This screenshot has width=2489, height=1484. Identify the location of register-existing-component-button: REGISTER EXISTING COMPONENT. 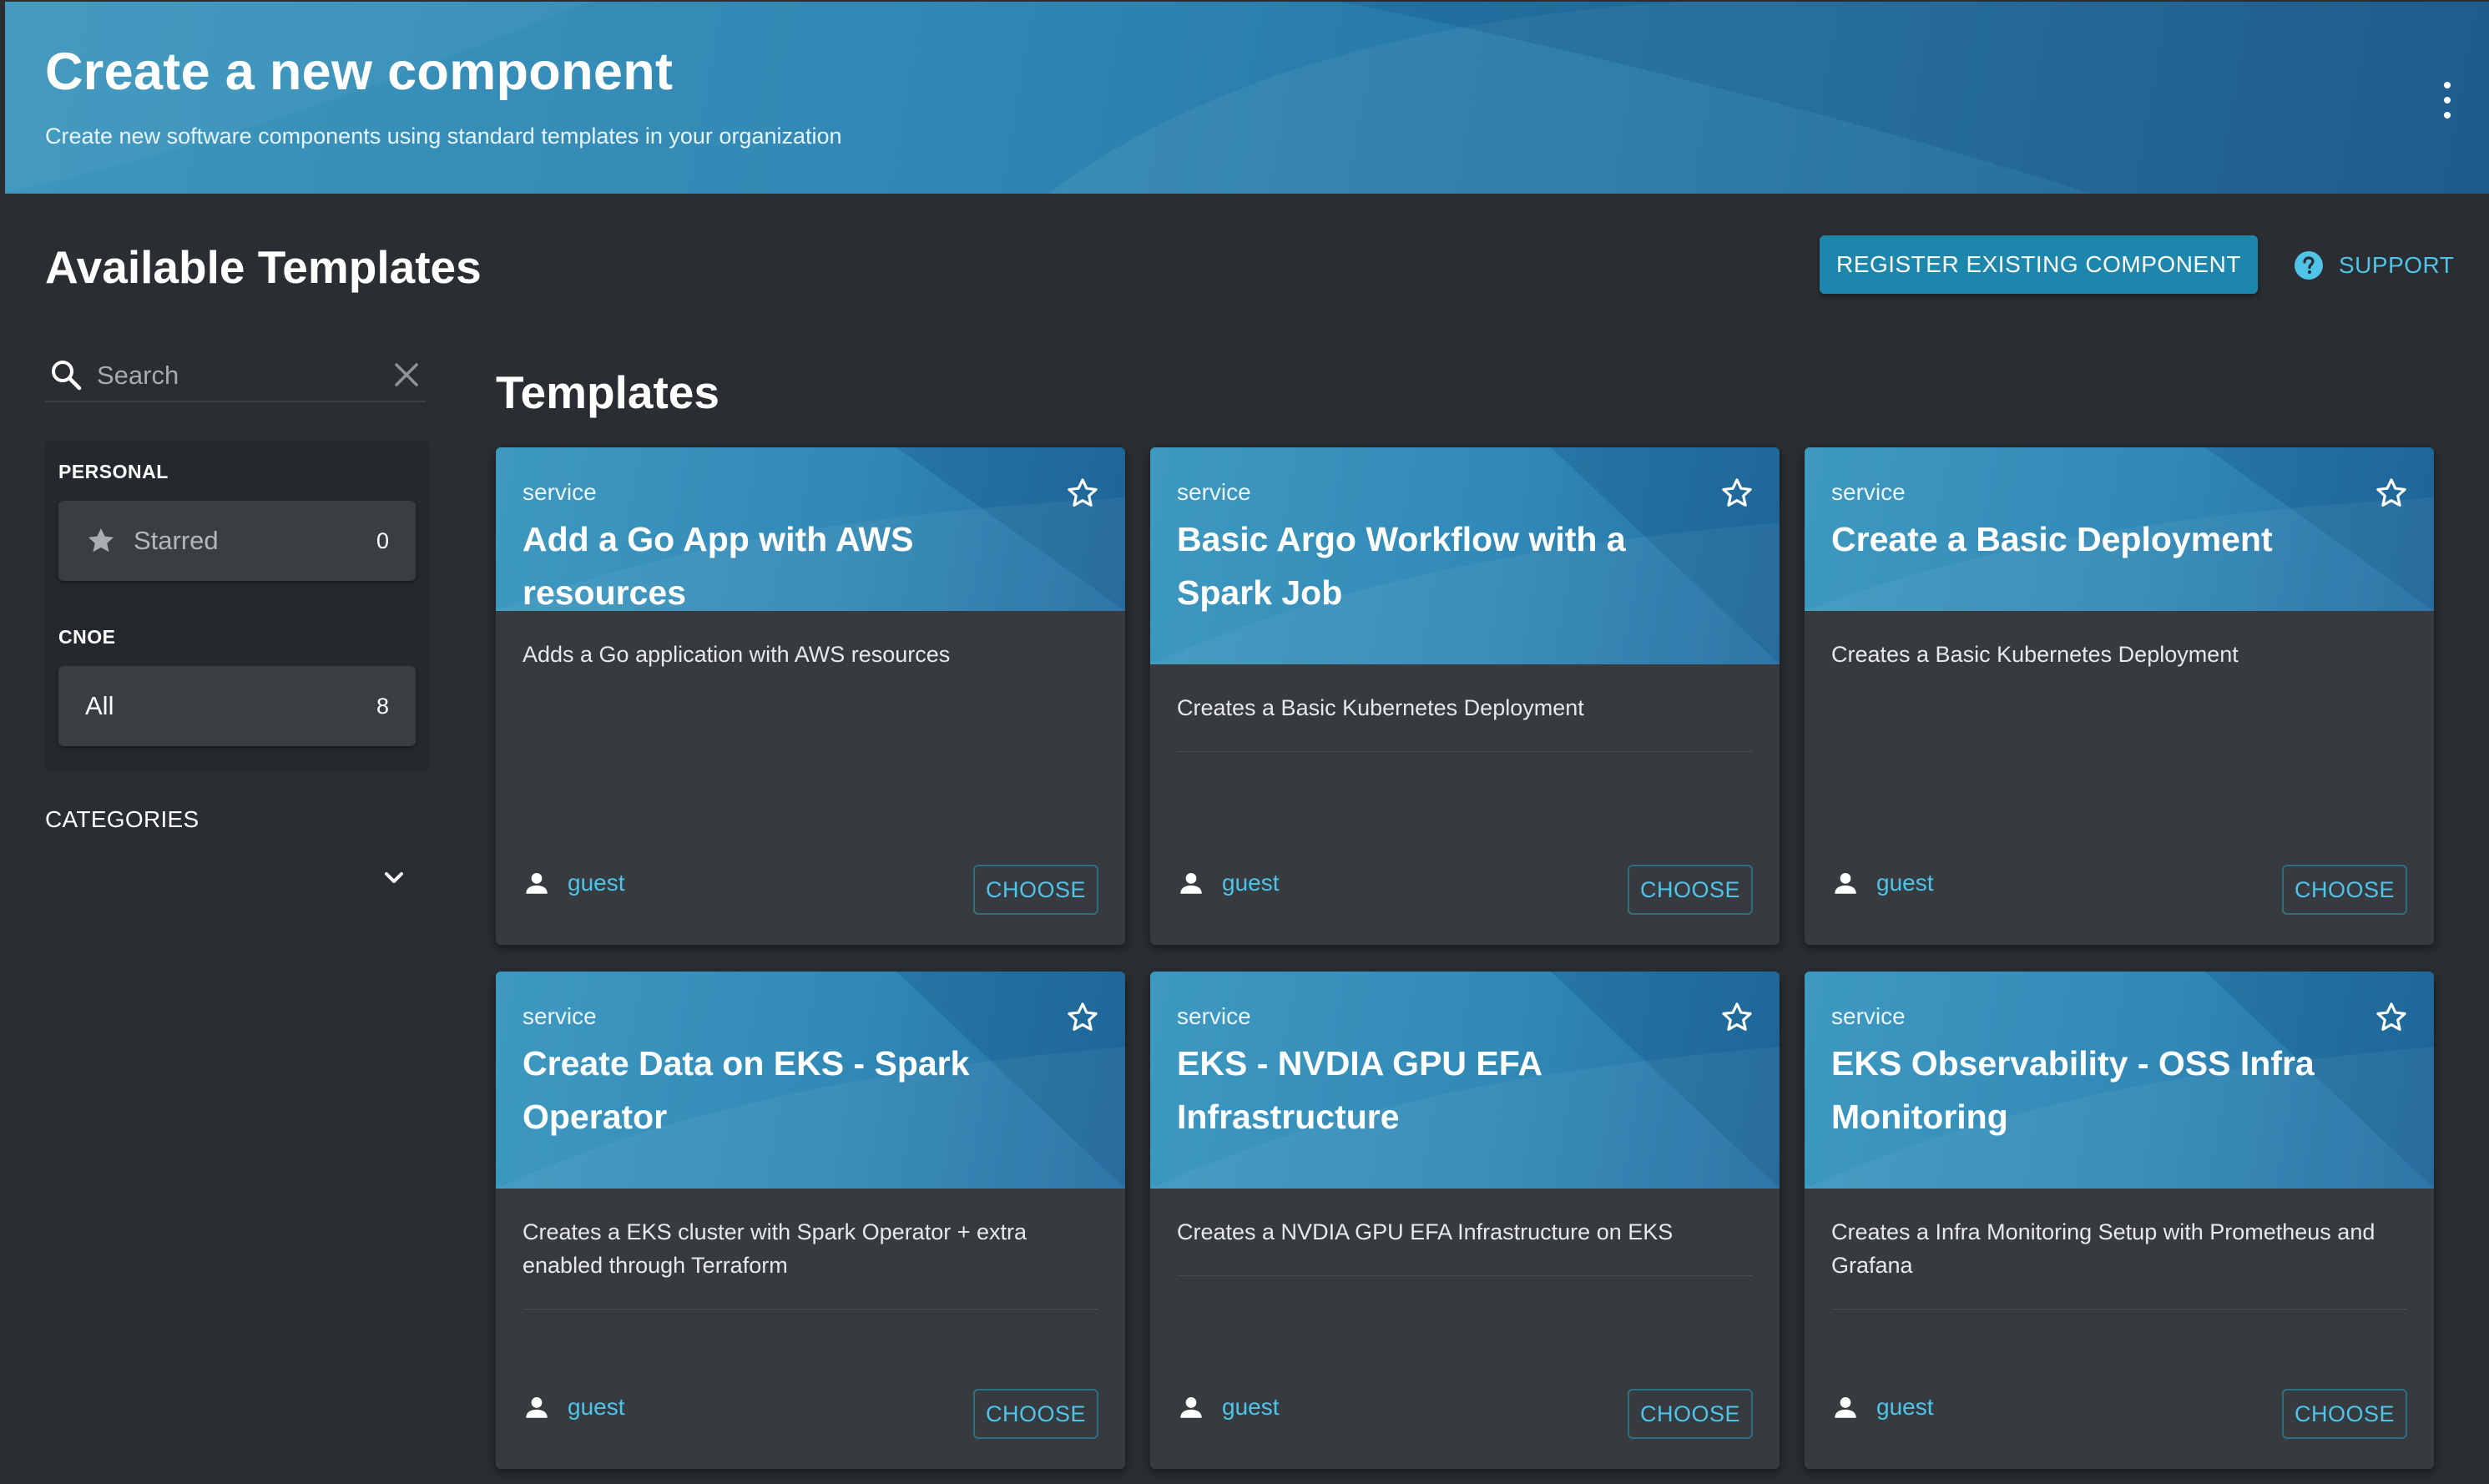
(2039, 264).